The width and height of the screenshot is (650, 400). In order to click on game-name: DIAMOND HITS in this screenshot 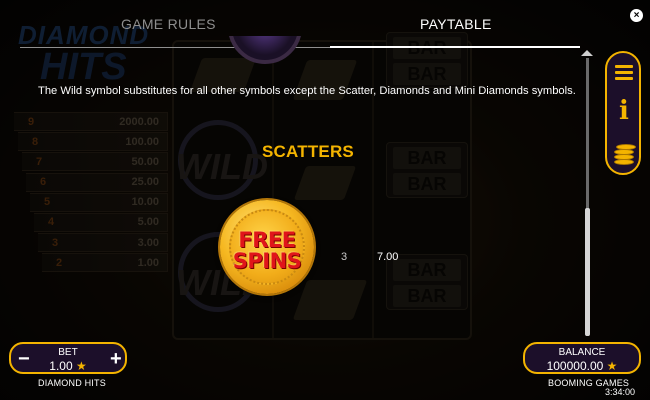, I will do `click(72, 383)`.